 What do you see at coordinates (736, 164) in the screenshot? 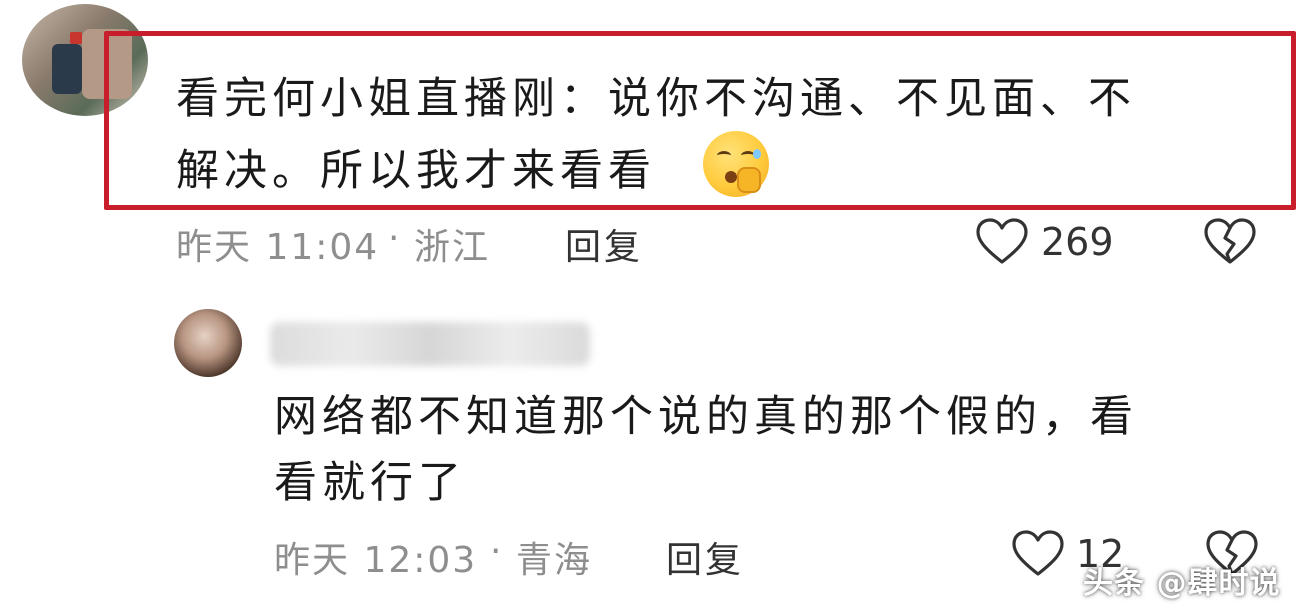
I see `shushing-face-emoji` at bounding box center [736, 164].